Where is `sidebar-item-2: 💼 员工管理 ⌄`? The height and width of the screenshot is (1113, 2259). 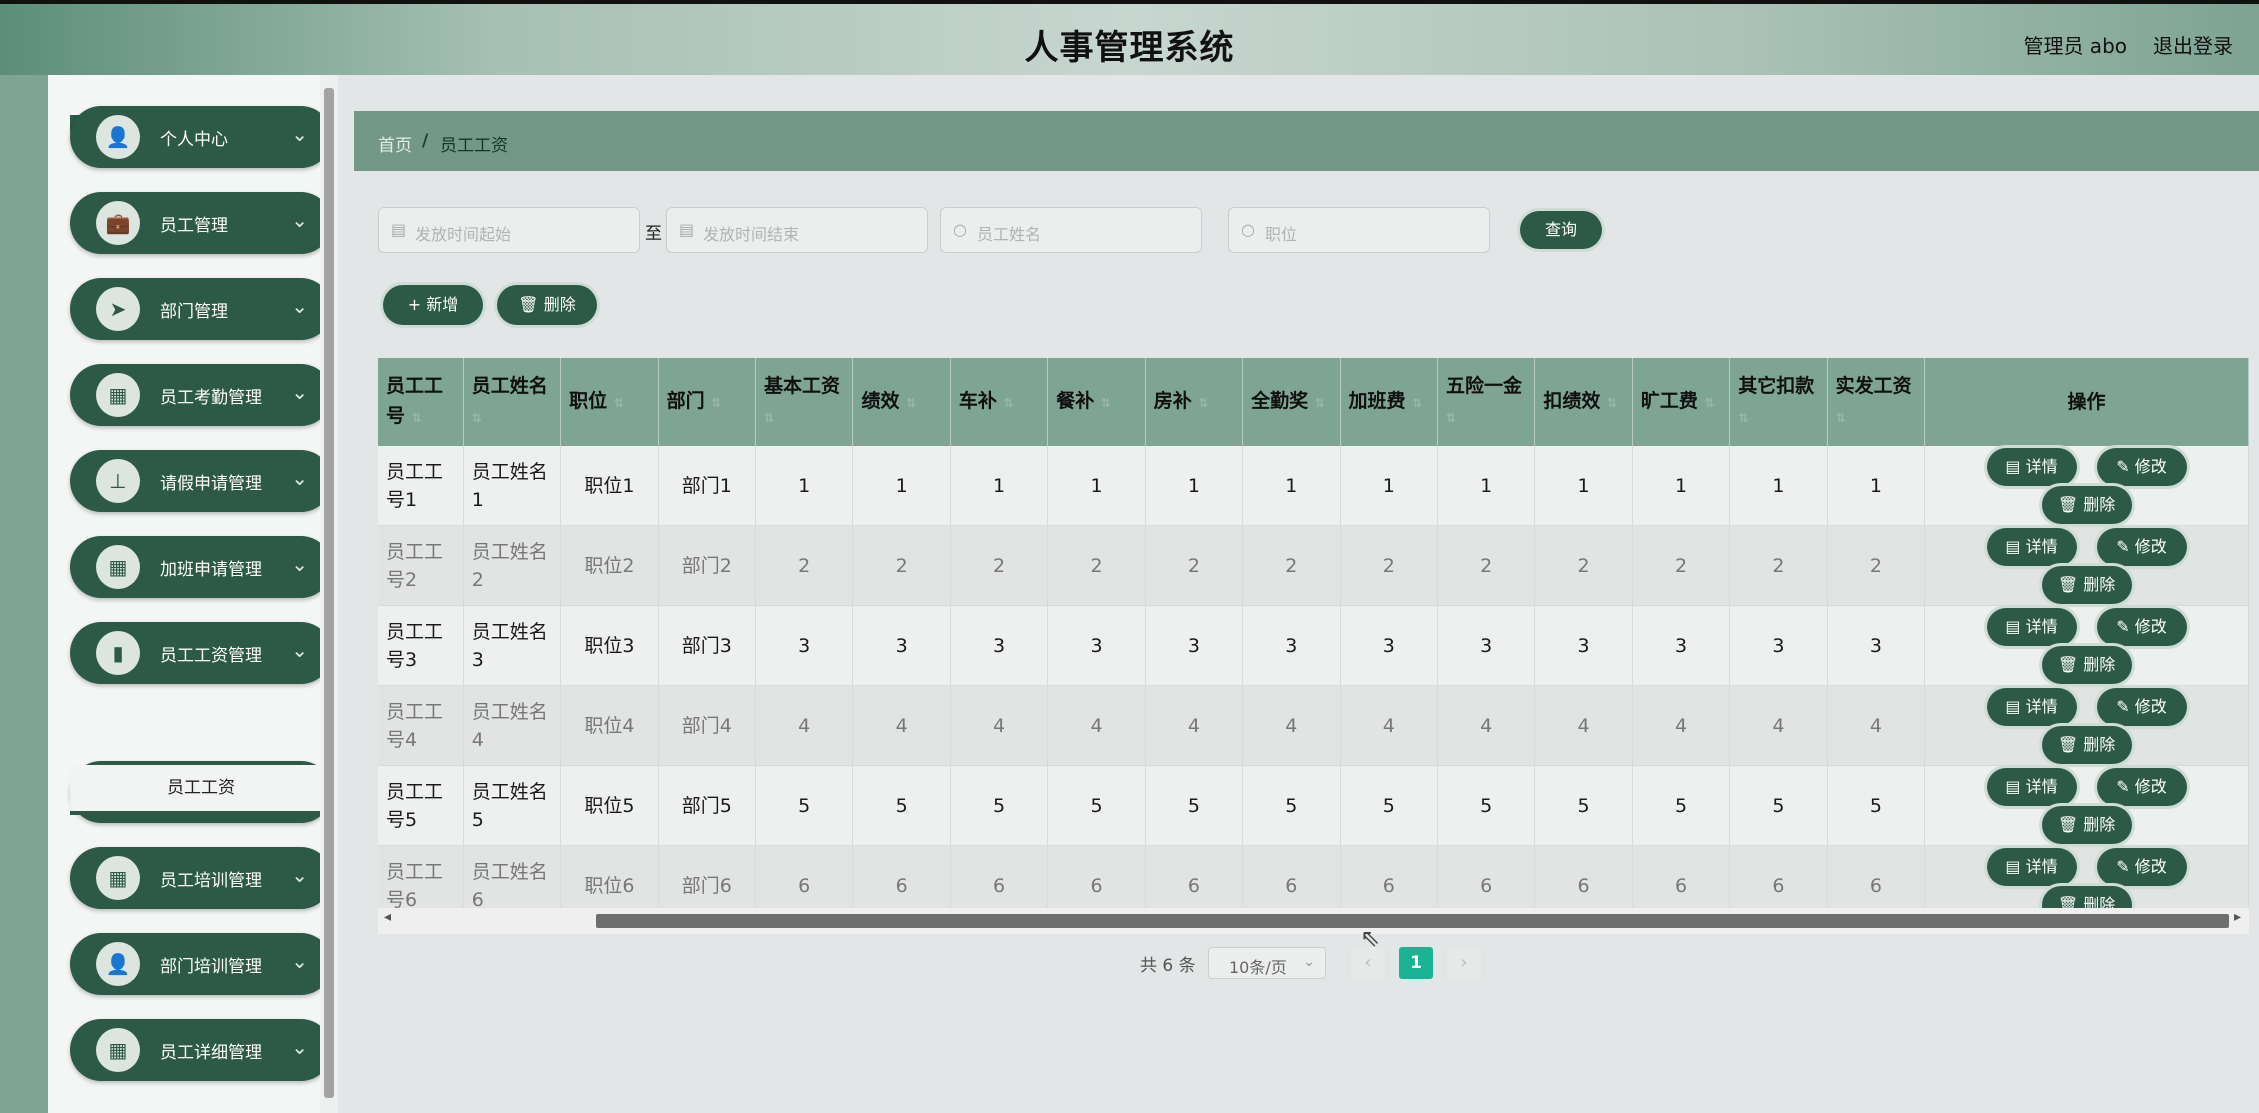 sidebar-item-2: 💼 员工管理 ⌄ is located at coordinates (201, 223).